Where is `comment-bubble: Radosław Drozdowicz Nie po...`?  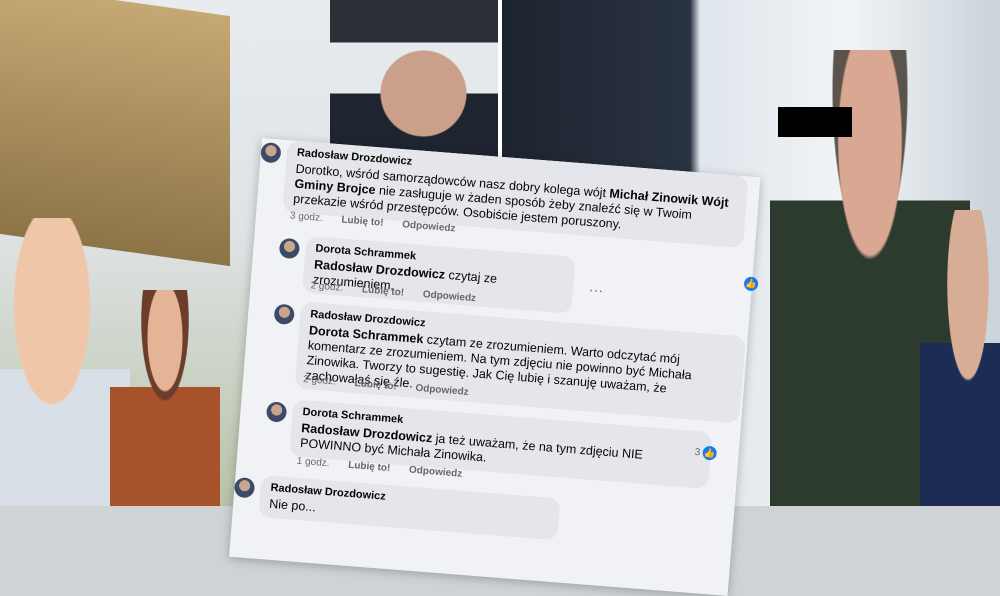
comment-bubble: Radosław Drozdowicz Nie po... is located at coordinates (409, 508).